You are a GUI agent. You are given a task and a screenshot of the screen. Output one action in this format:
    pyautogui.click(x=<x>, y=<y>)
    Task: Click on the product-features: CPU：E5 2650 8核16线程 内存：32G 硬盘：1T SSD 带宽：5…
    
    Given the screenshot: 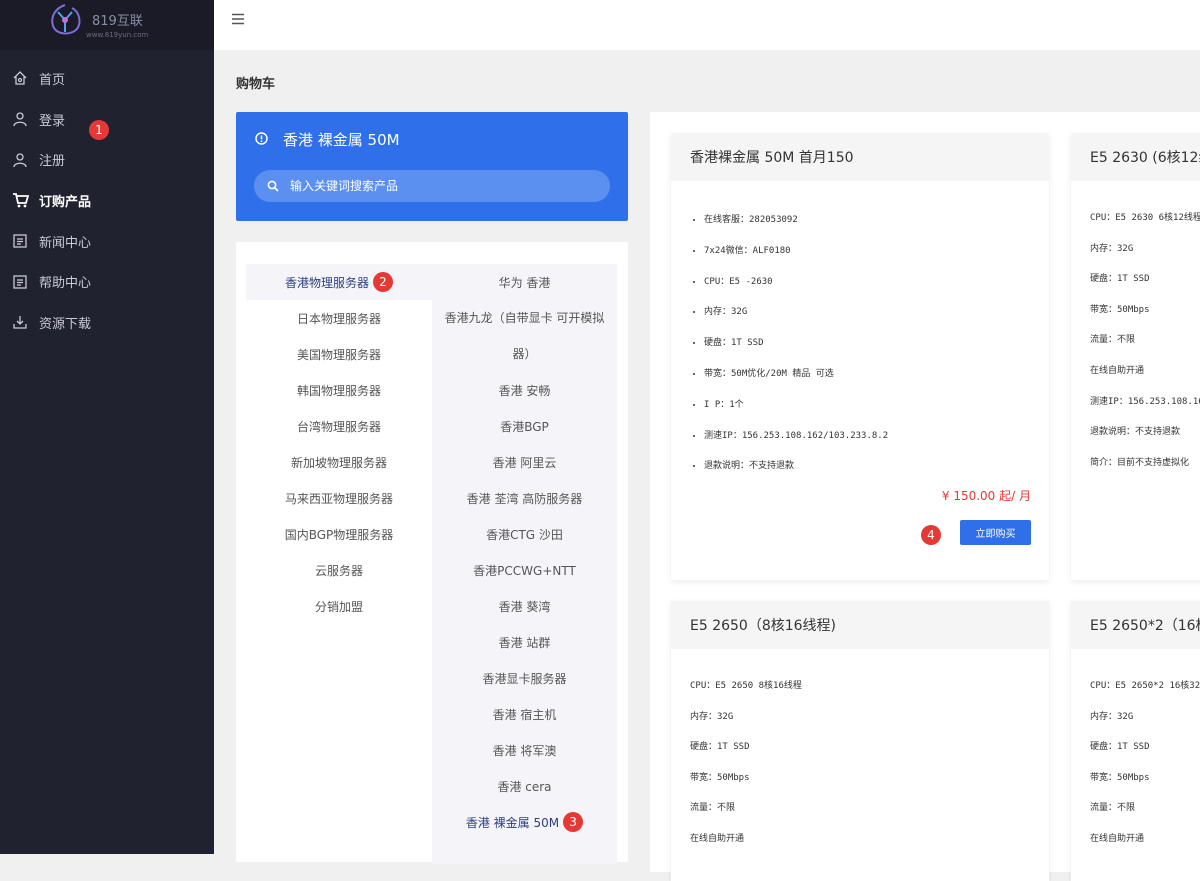 What is the action you would take?
    pyautogui.click(x=860, y=752)
    